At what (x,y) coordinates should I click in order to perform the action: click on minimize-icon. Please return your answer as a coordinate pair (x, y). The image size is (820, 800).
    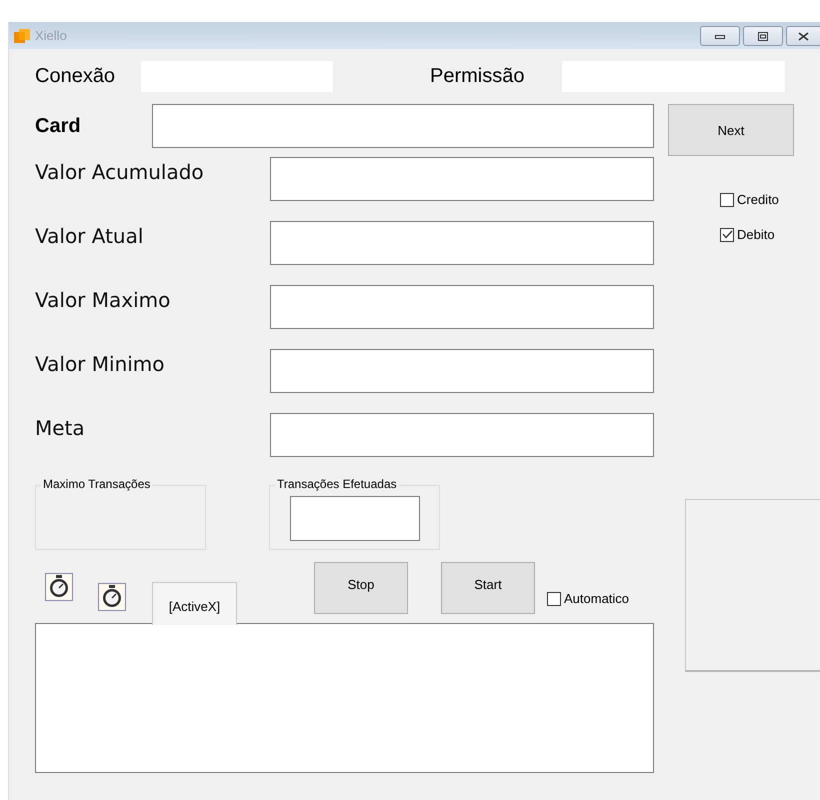
    Looking at the image, I should click on (720, 36).